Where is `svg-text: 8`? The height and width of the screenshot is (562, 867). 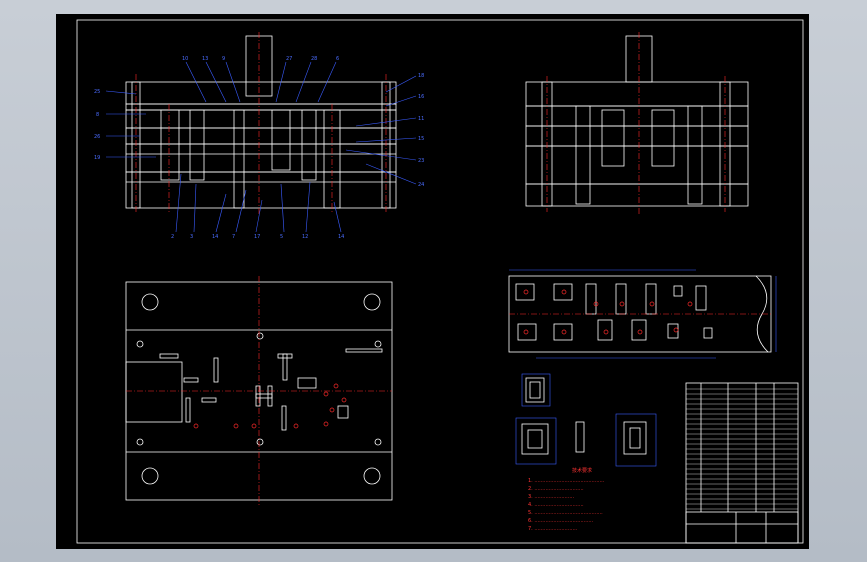
svg-text: 8 is located at coordinates (97, 115).